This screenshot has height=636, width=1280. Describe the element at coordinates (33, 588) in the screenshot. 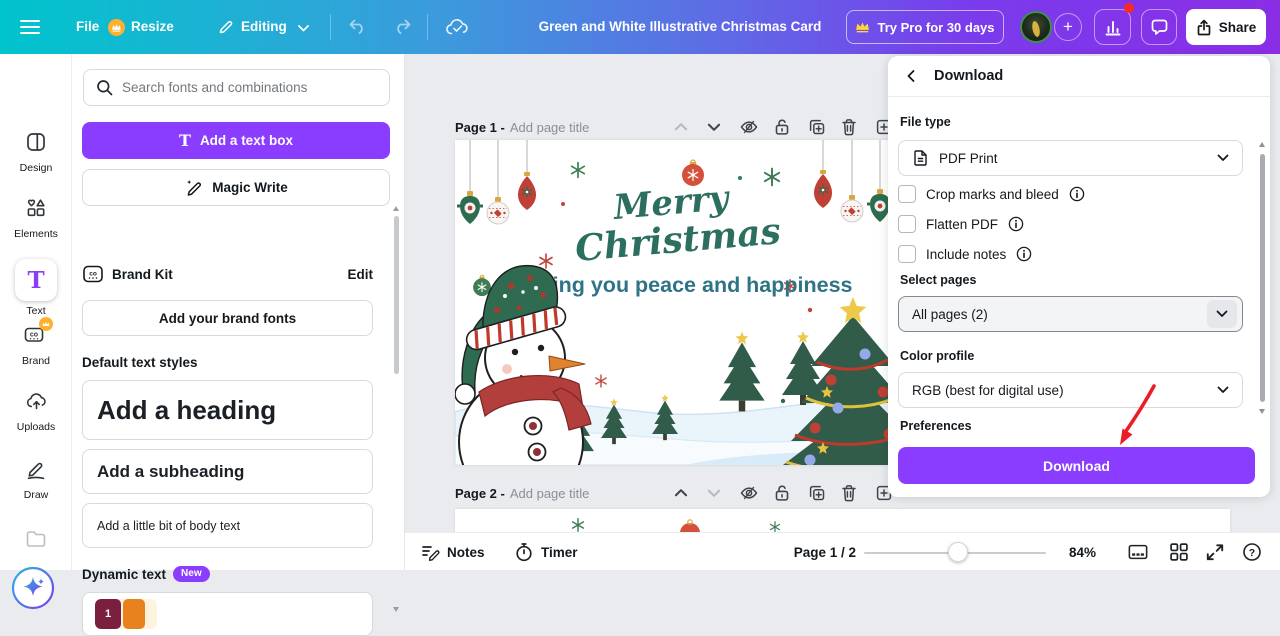

I see `magic-assistant-button` at that location.